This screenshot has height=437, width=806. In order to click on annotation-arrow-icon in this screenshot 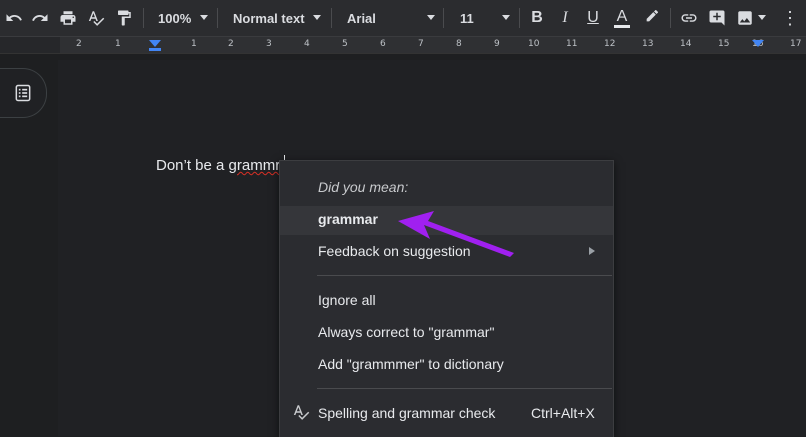, I will do `click(456, 234)`.